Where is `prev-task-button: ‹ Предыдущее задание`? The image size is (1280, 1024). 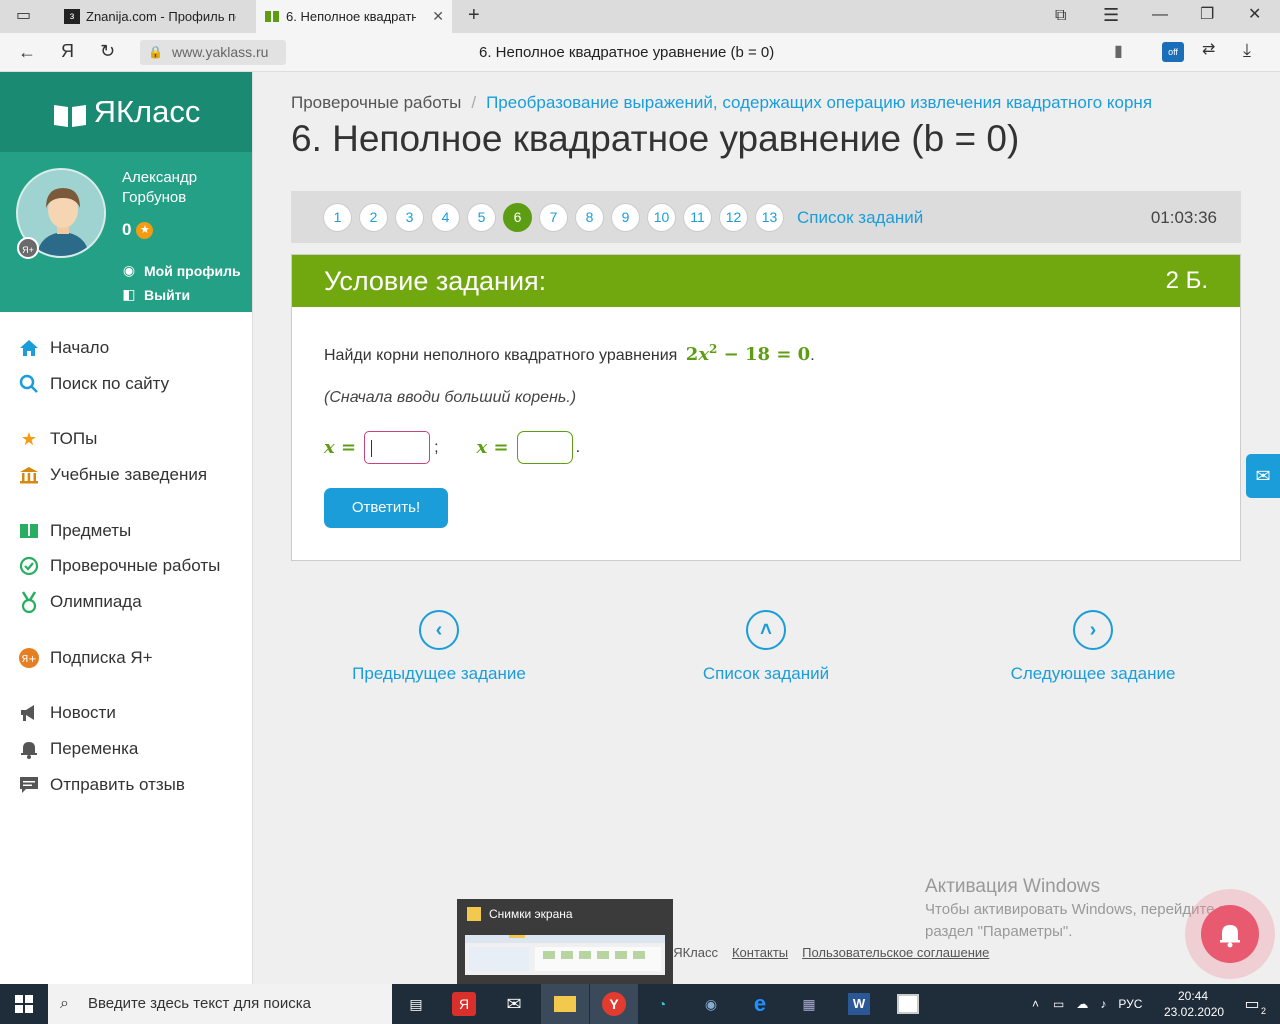
prev-task-button: ‹ Предыдущее задание is located at coordinates (439, 647).